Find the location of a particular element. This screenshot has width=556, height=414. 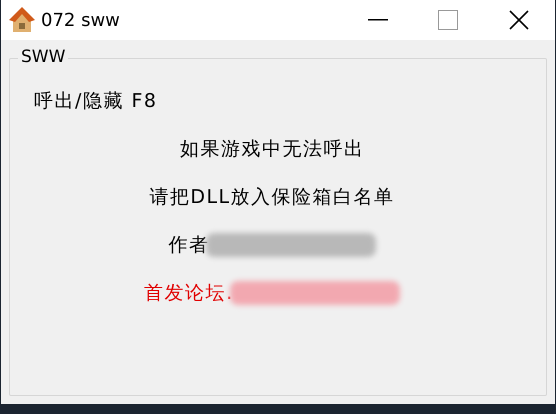

label: 呼出/隐藏 F8 is located at coordinates (96, 101).